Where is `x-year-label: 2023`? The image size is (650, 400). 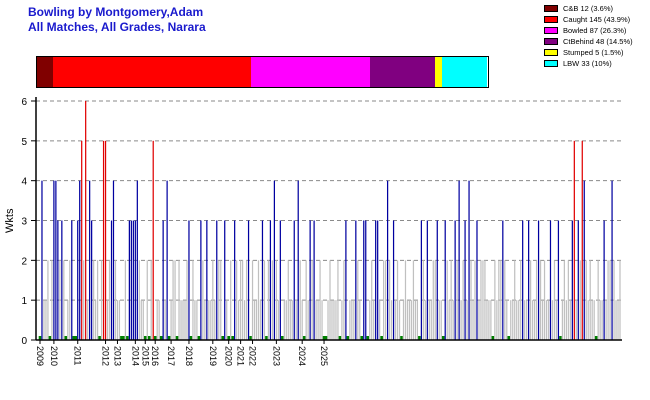 x-year-label: 2023 is located at coordinates (276, 356).